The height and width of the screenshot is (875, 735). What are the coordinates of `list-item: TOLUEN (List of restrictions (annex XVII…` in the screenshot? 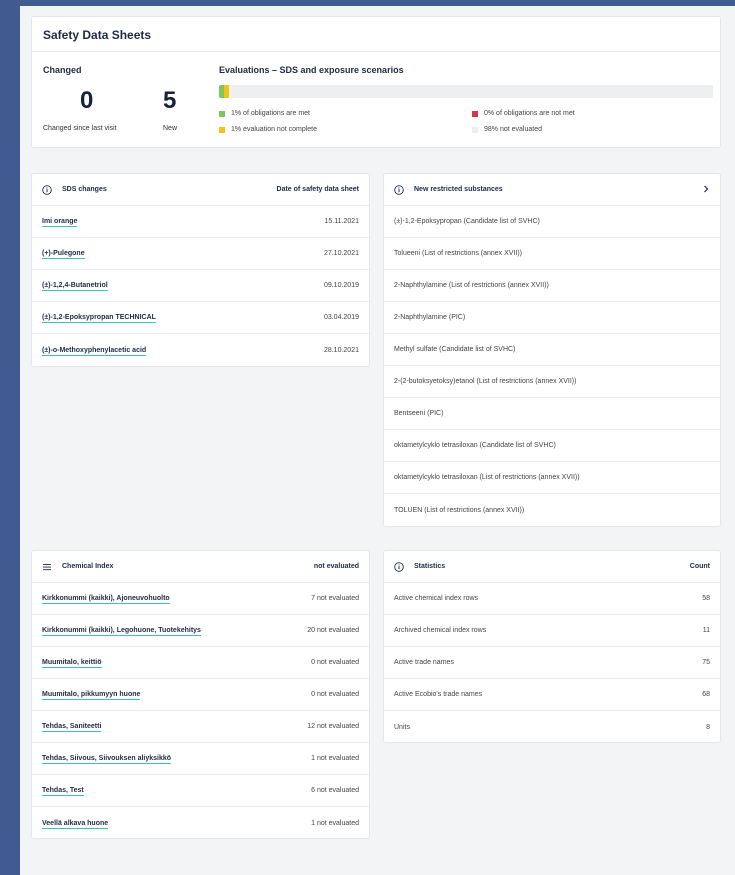 It's located at (552, 510).